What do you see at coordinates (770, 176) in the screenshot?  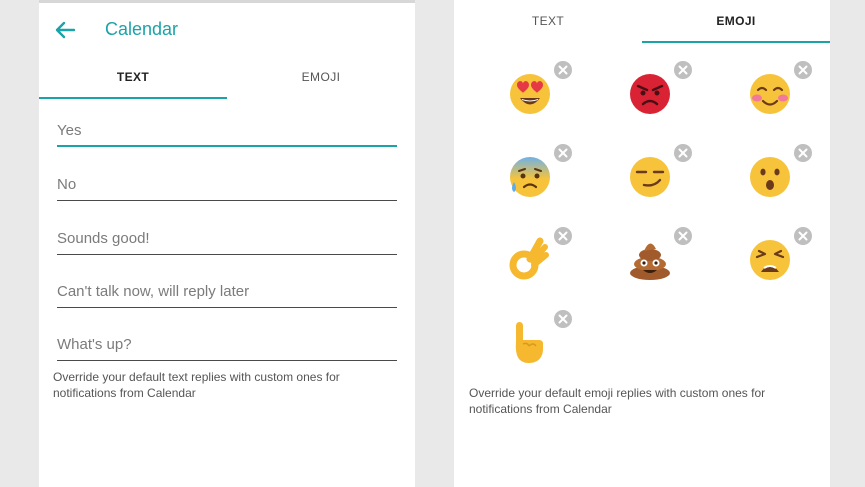 I see `hushed-face-emoji-icon` at bounding box center [770, 176].